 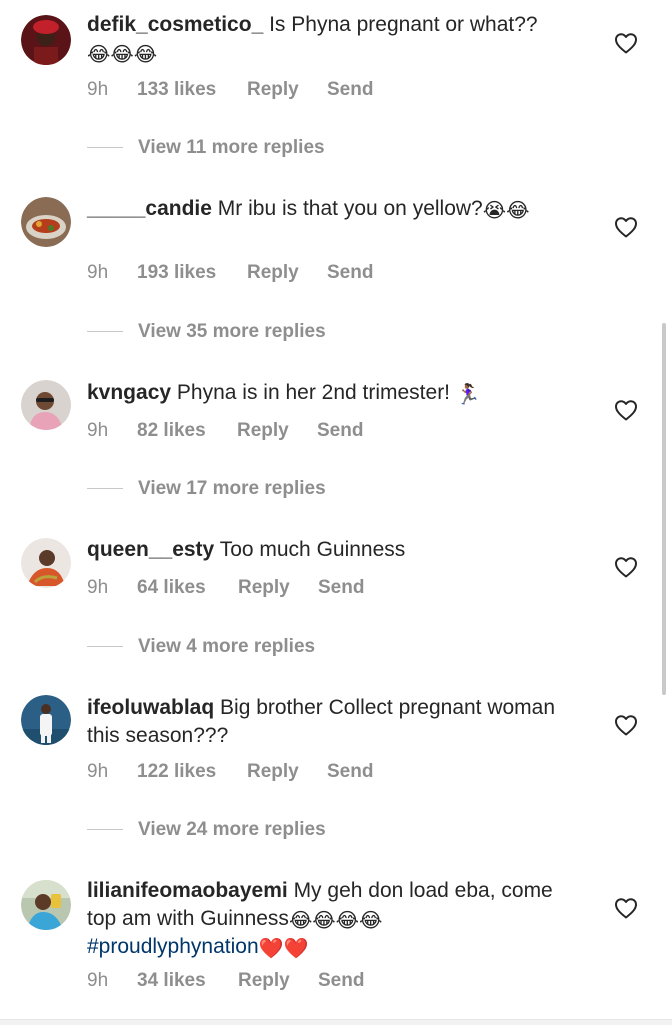 I want to click on comment-body: Mr ibu is that you on yellow?, so click(x=347, y=208).